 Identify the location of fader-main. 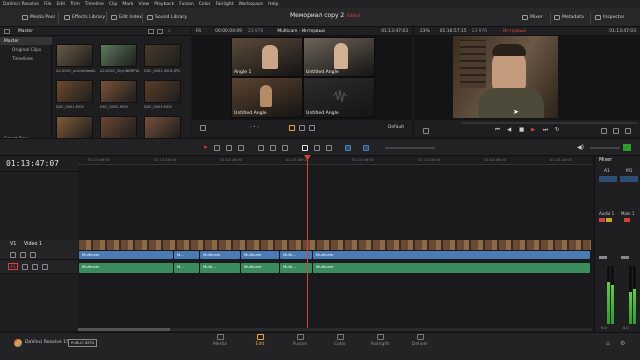
(625, 257).